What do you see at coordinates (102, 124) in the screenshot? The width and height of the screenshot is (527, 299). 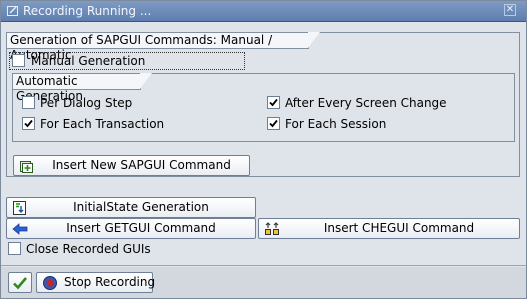 I see `for-each-transaction-label: For Each Transaction` at bounding box center [102, 124].